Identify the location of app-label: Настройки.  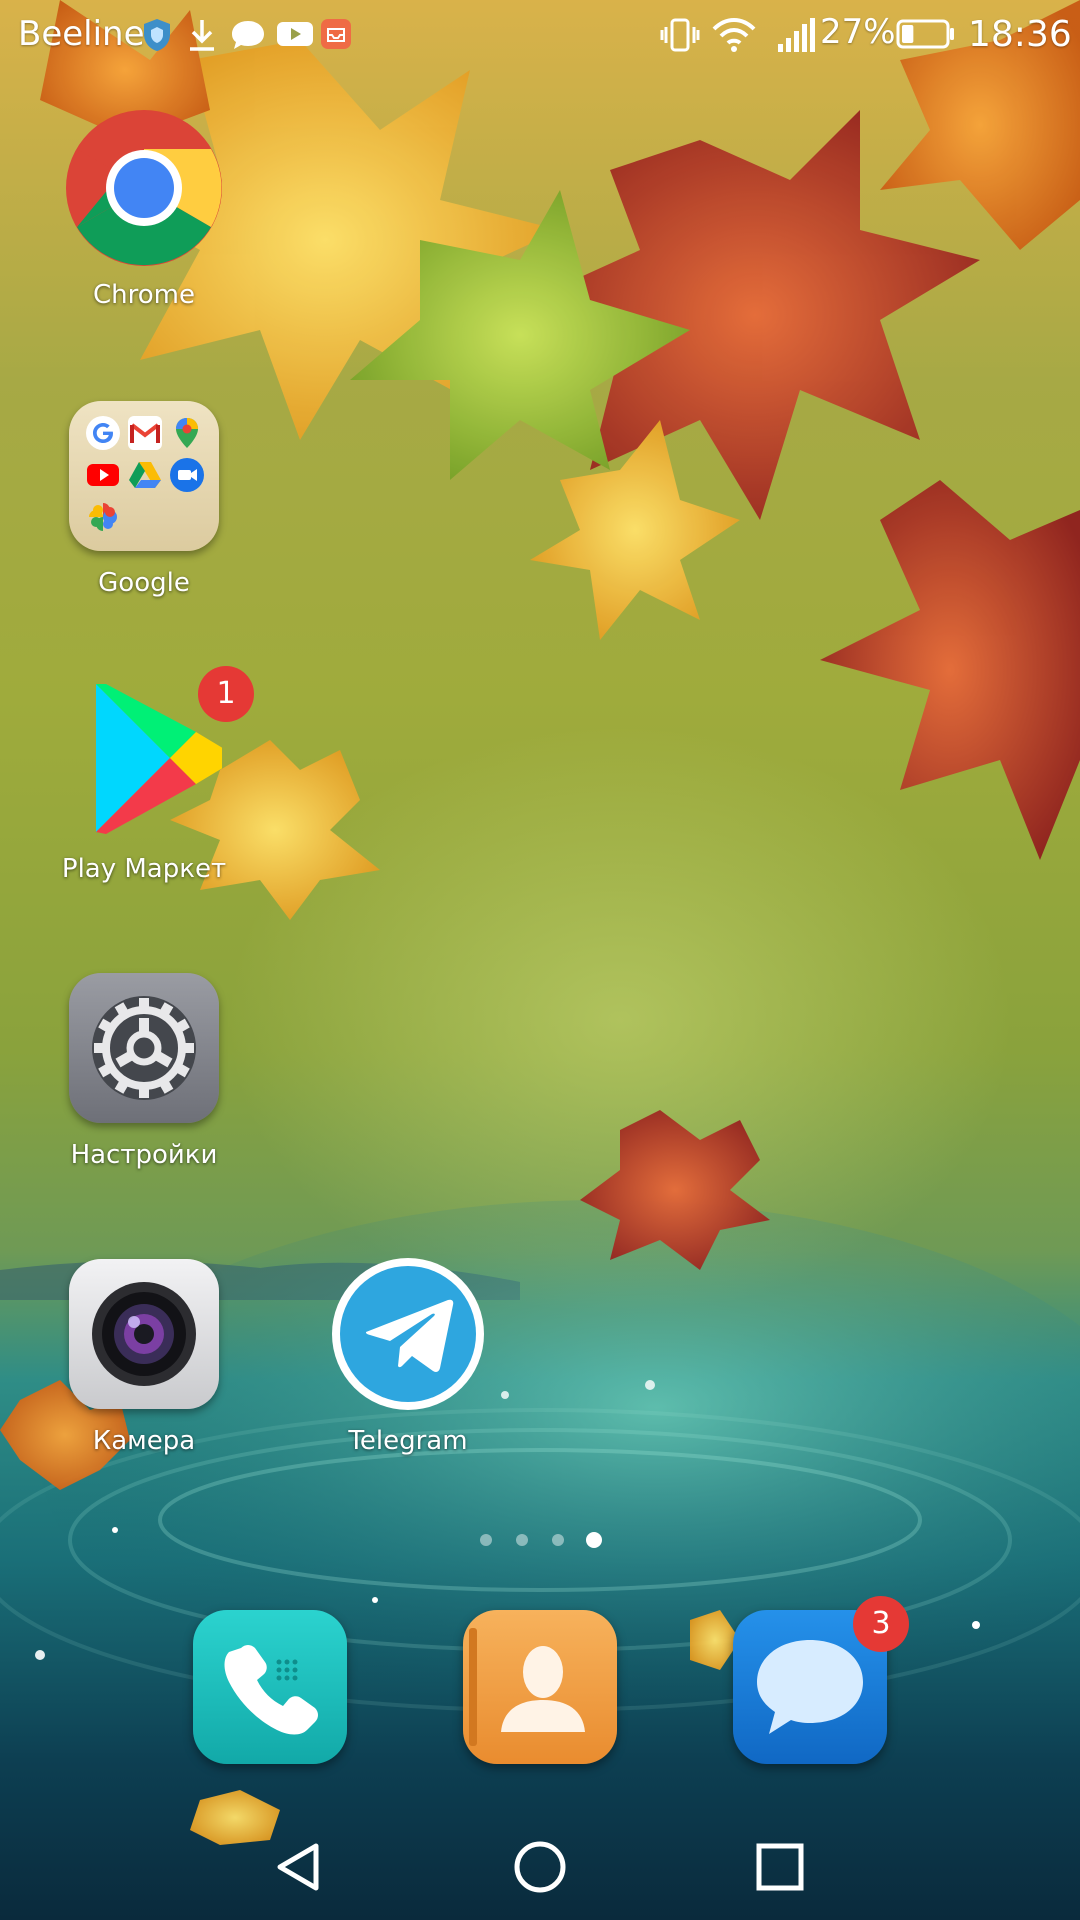
(144, 1155).